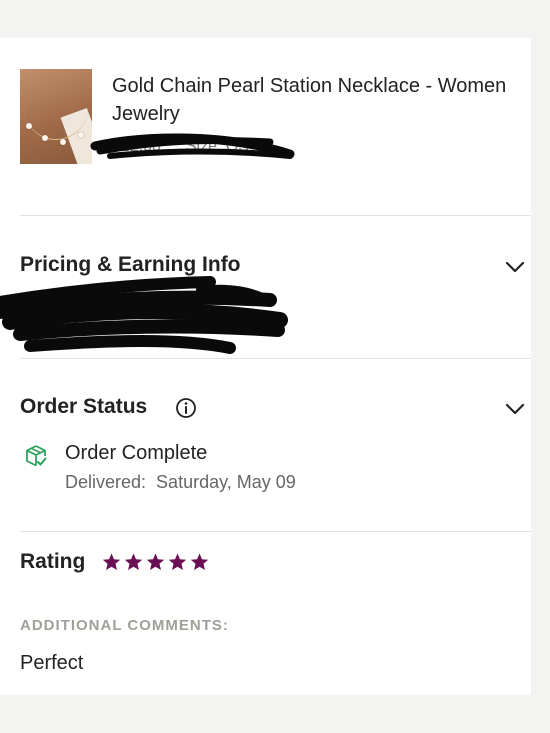  Describe the element at coordinates (83, 407) in the screenshot. I see `order-status-title: Order Status` at that location.